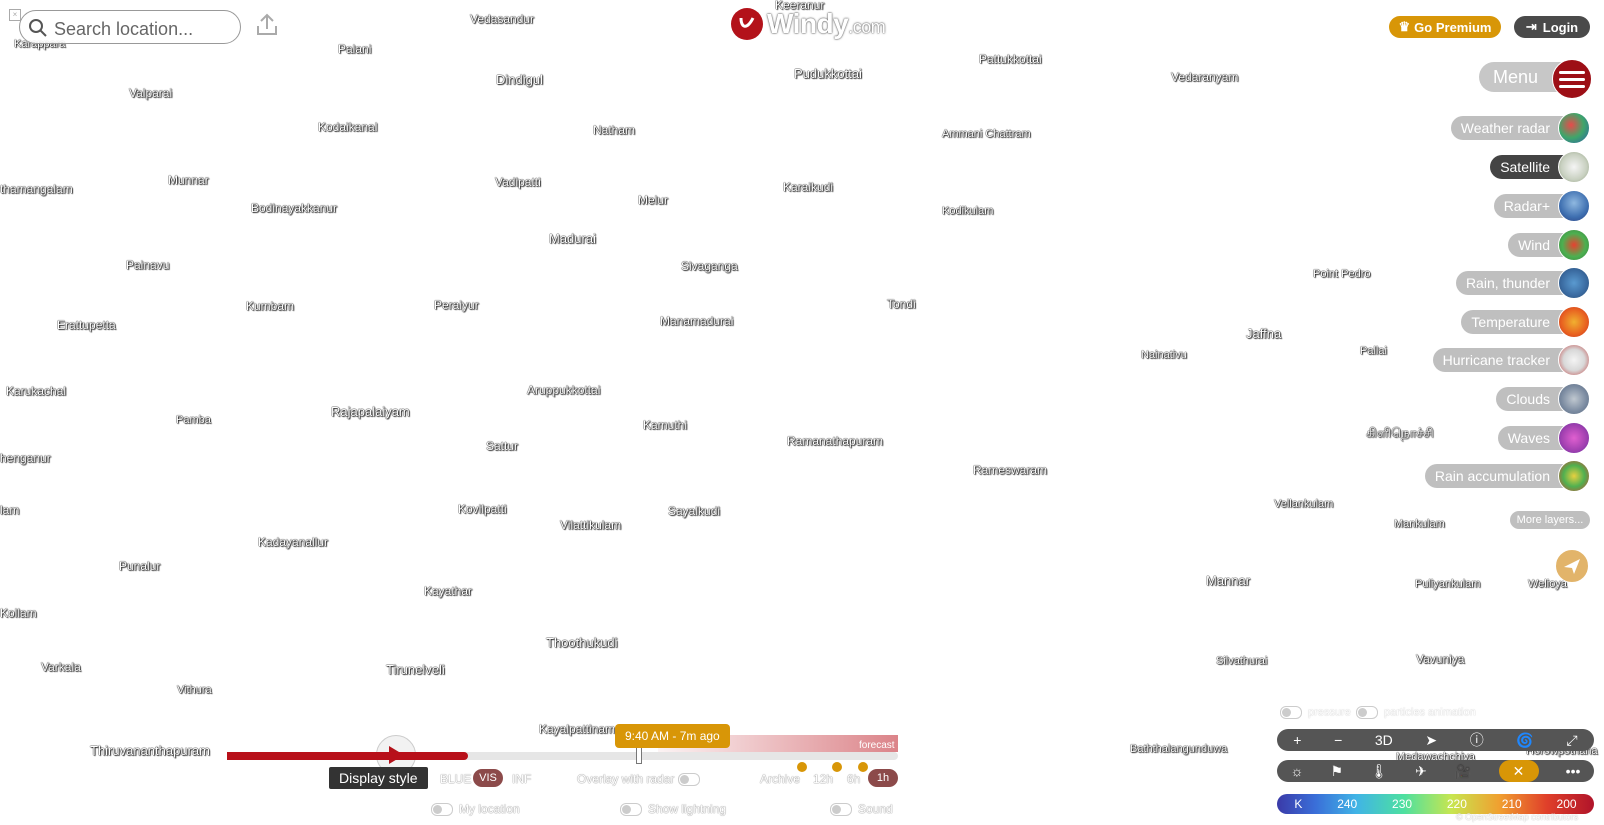 The image size is (1604, 825). What do you see at coordinates (780, 779) in the screenshot?
I see `archive-link: Archive` at bounding box center [780, 779].